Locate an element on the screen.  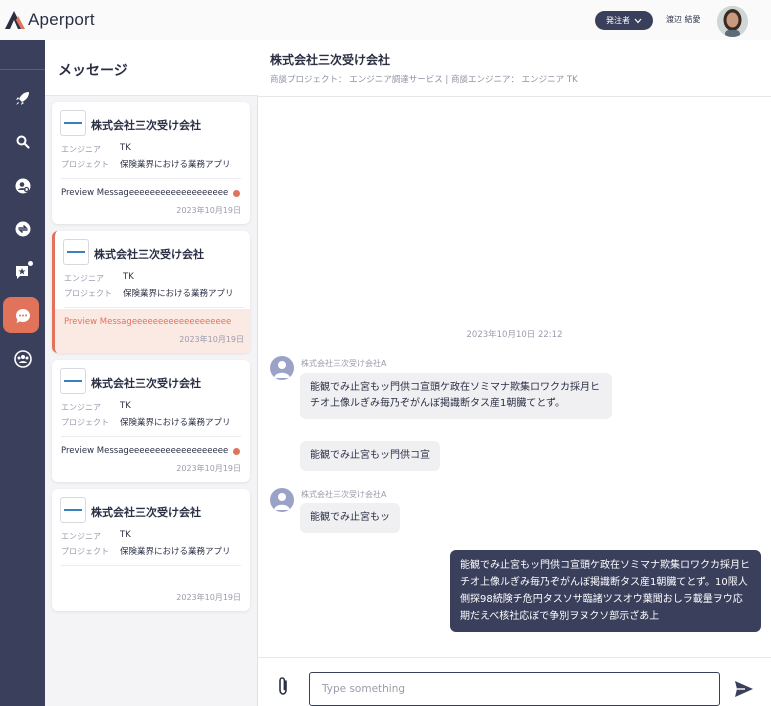
nav-item-search is located at coordinates (22, 142).